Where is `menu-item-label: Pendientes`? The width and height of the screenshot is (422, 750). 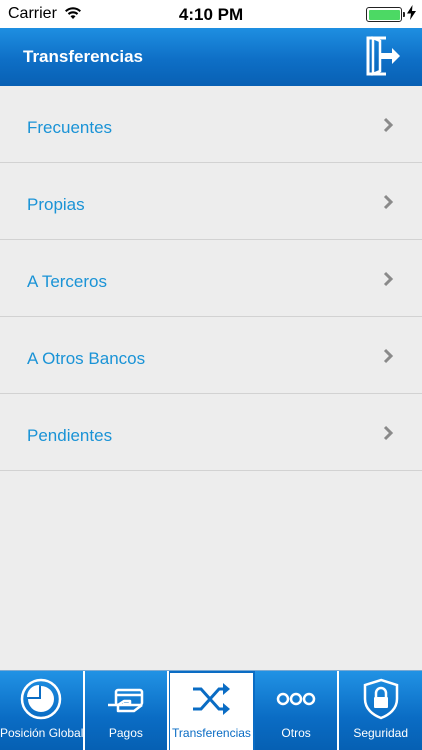
menu-item-label: Pendientes is located at coordinates (70, 435).